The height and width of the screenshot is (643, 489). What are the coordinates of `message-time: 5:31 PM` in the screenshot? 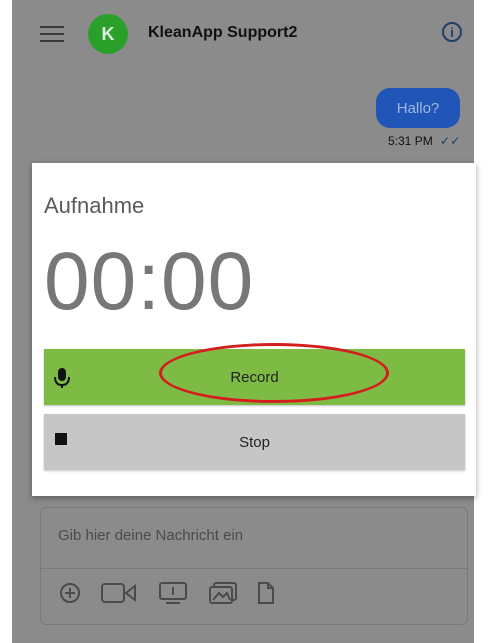 It's located at (410, 141).